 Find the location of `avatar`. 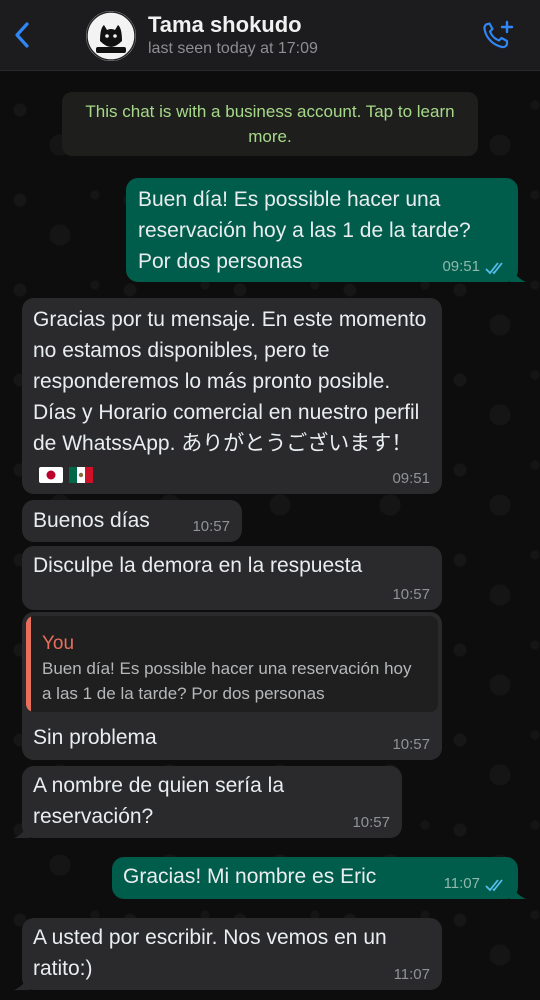

avatar is located at coordinates (111, 36).